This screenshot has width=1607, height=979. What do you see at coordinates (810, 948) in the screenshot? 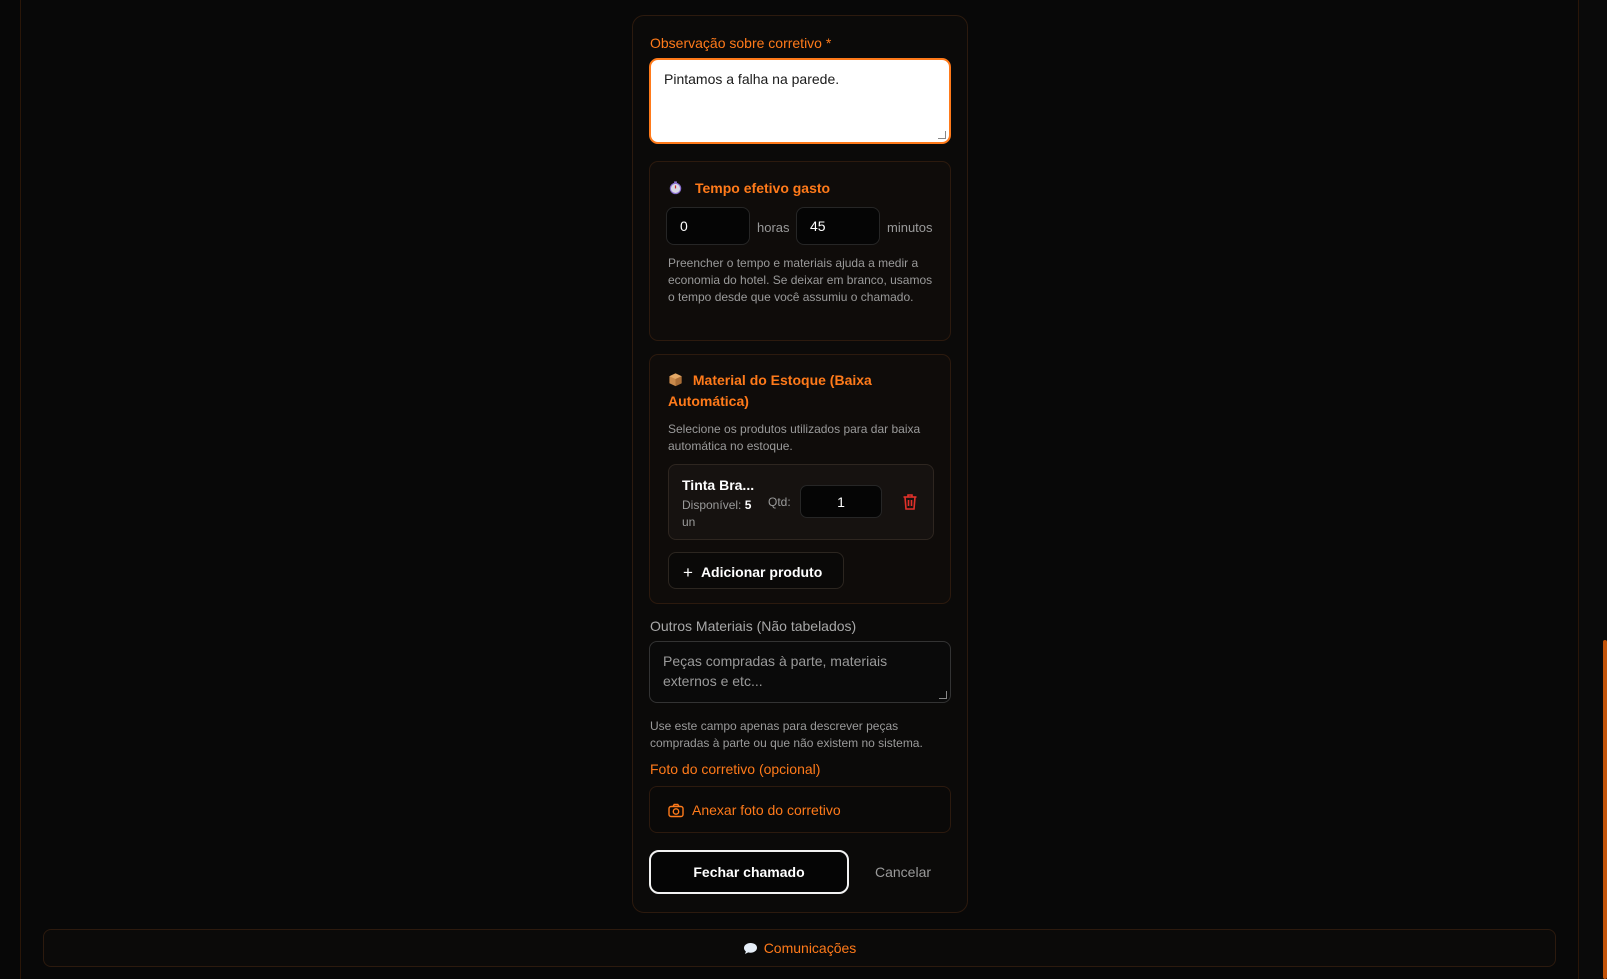
I see `communications-label: Comunicações` at bounding box center [810, 948].